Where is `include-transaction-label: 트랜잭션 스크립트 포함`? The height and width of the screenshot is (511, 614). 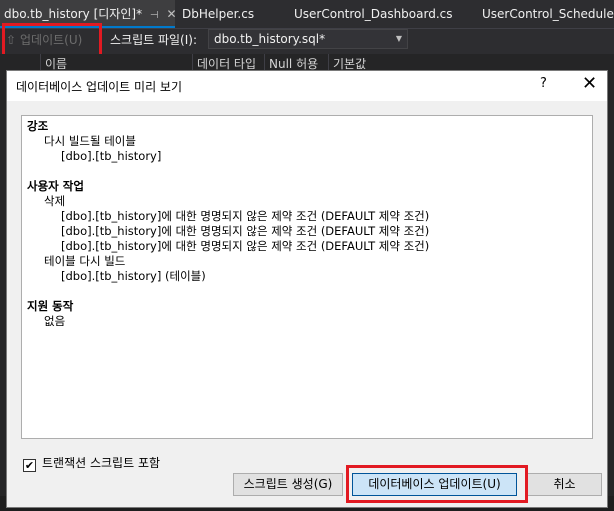
include-transaction-label: 트랜잭션 스크립트 포함 is located at coordinates (101, 463).